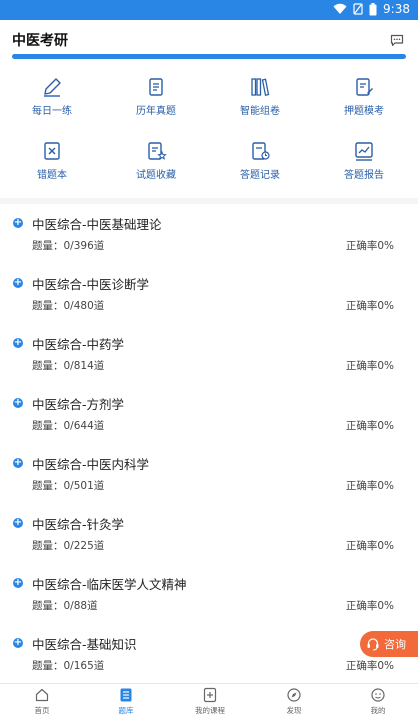  Describe the element at coordinates (373, 644) in the screenshot. I see `headset-icon` at that location.